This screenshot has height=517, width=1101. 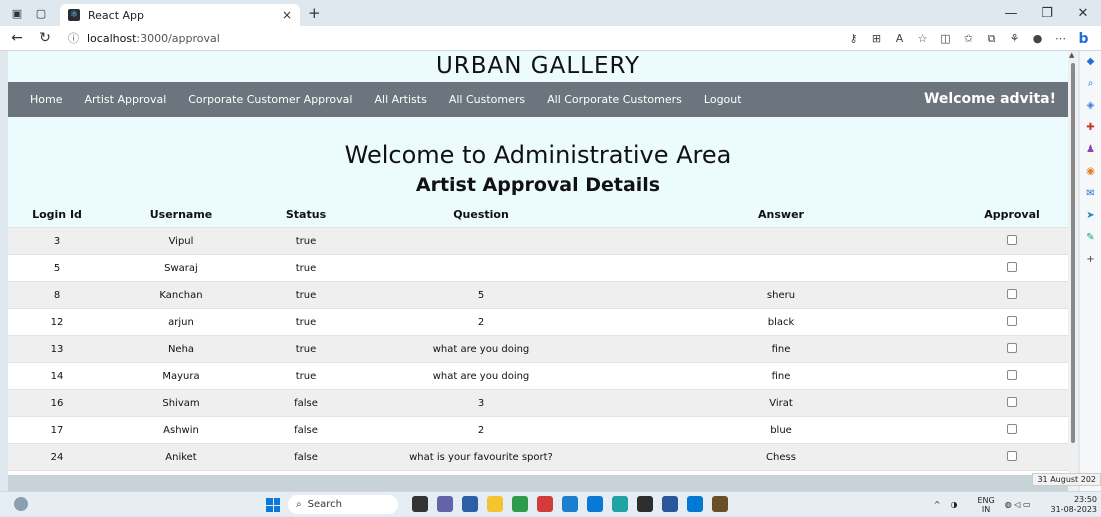 What do you see at coordinates (899, 38) in the screenshot?
I see `read-aloud-icon: A` at bounding box center [899, 38].